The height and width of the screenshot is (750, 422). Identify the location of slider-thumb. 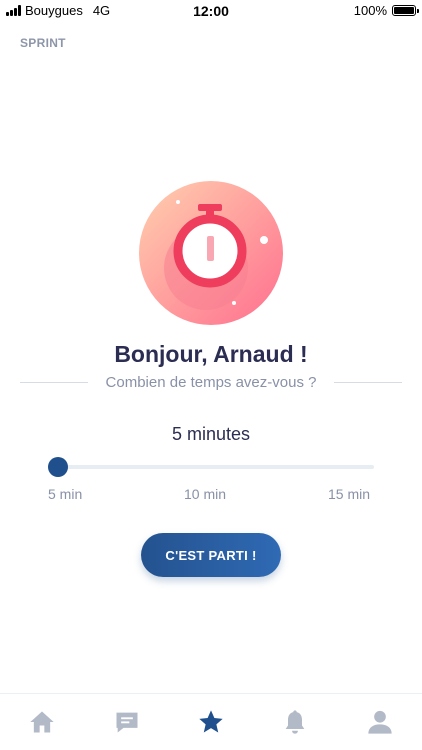
(58, 467).